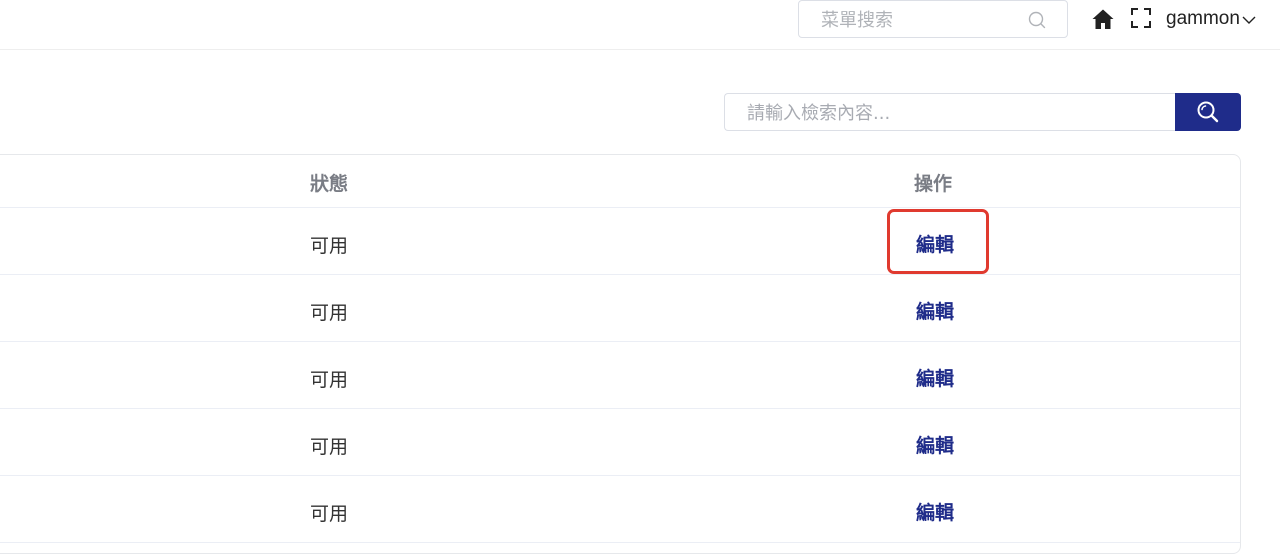  What do you see at coordinates (1249, 20) in the screenshot?
I see `chevron-down-icon` at bounding box center [1249, 20].